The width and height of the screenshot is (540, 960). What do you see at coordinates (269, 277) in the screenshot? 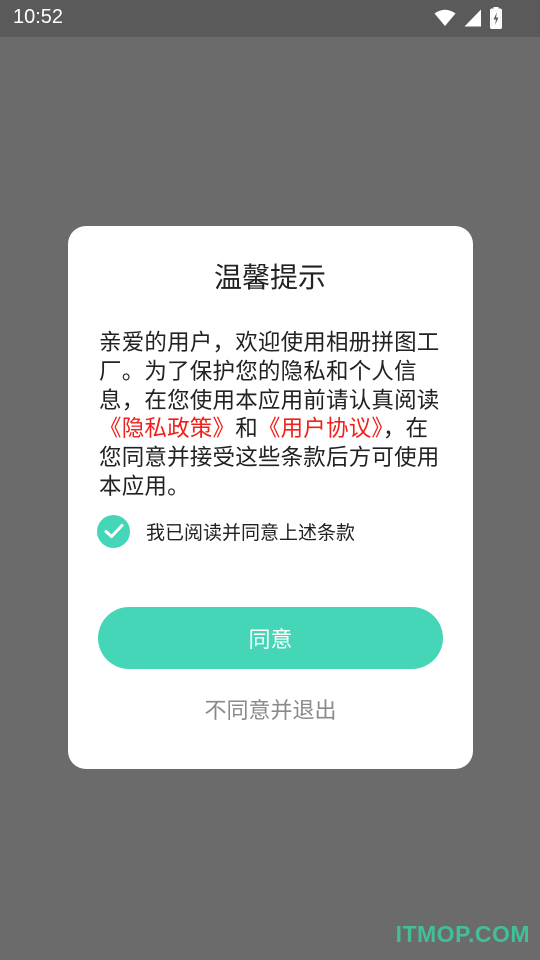
I see `dialog-title: 温馨提示` at bounding box center [269, 277].